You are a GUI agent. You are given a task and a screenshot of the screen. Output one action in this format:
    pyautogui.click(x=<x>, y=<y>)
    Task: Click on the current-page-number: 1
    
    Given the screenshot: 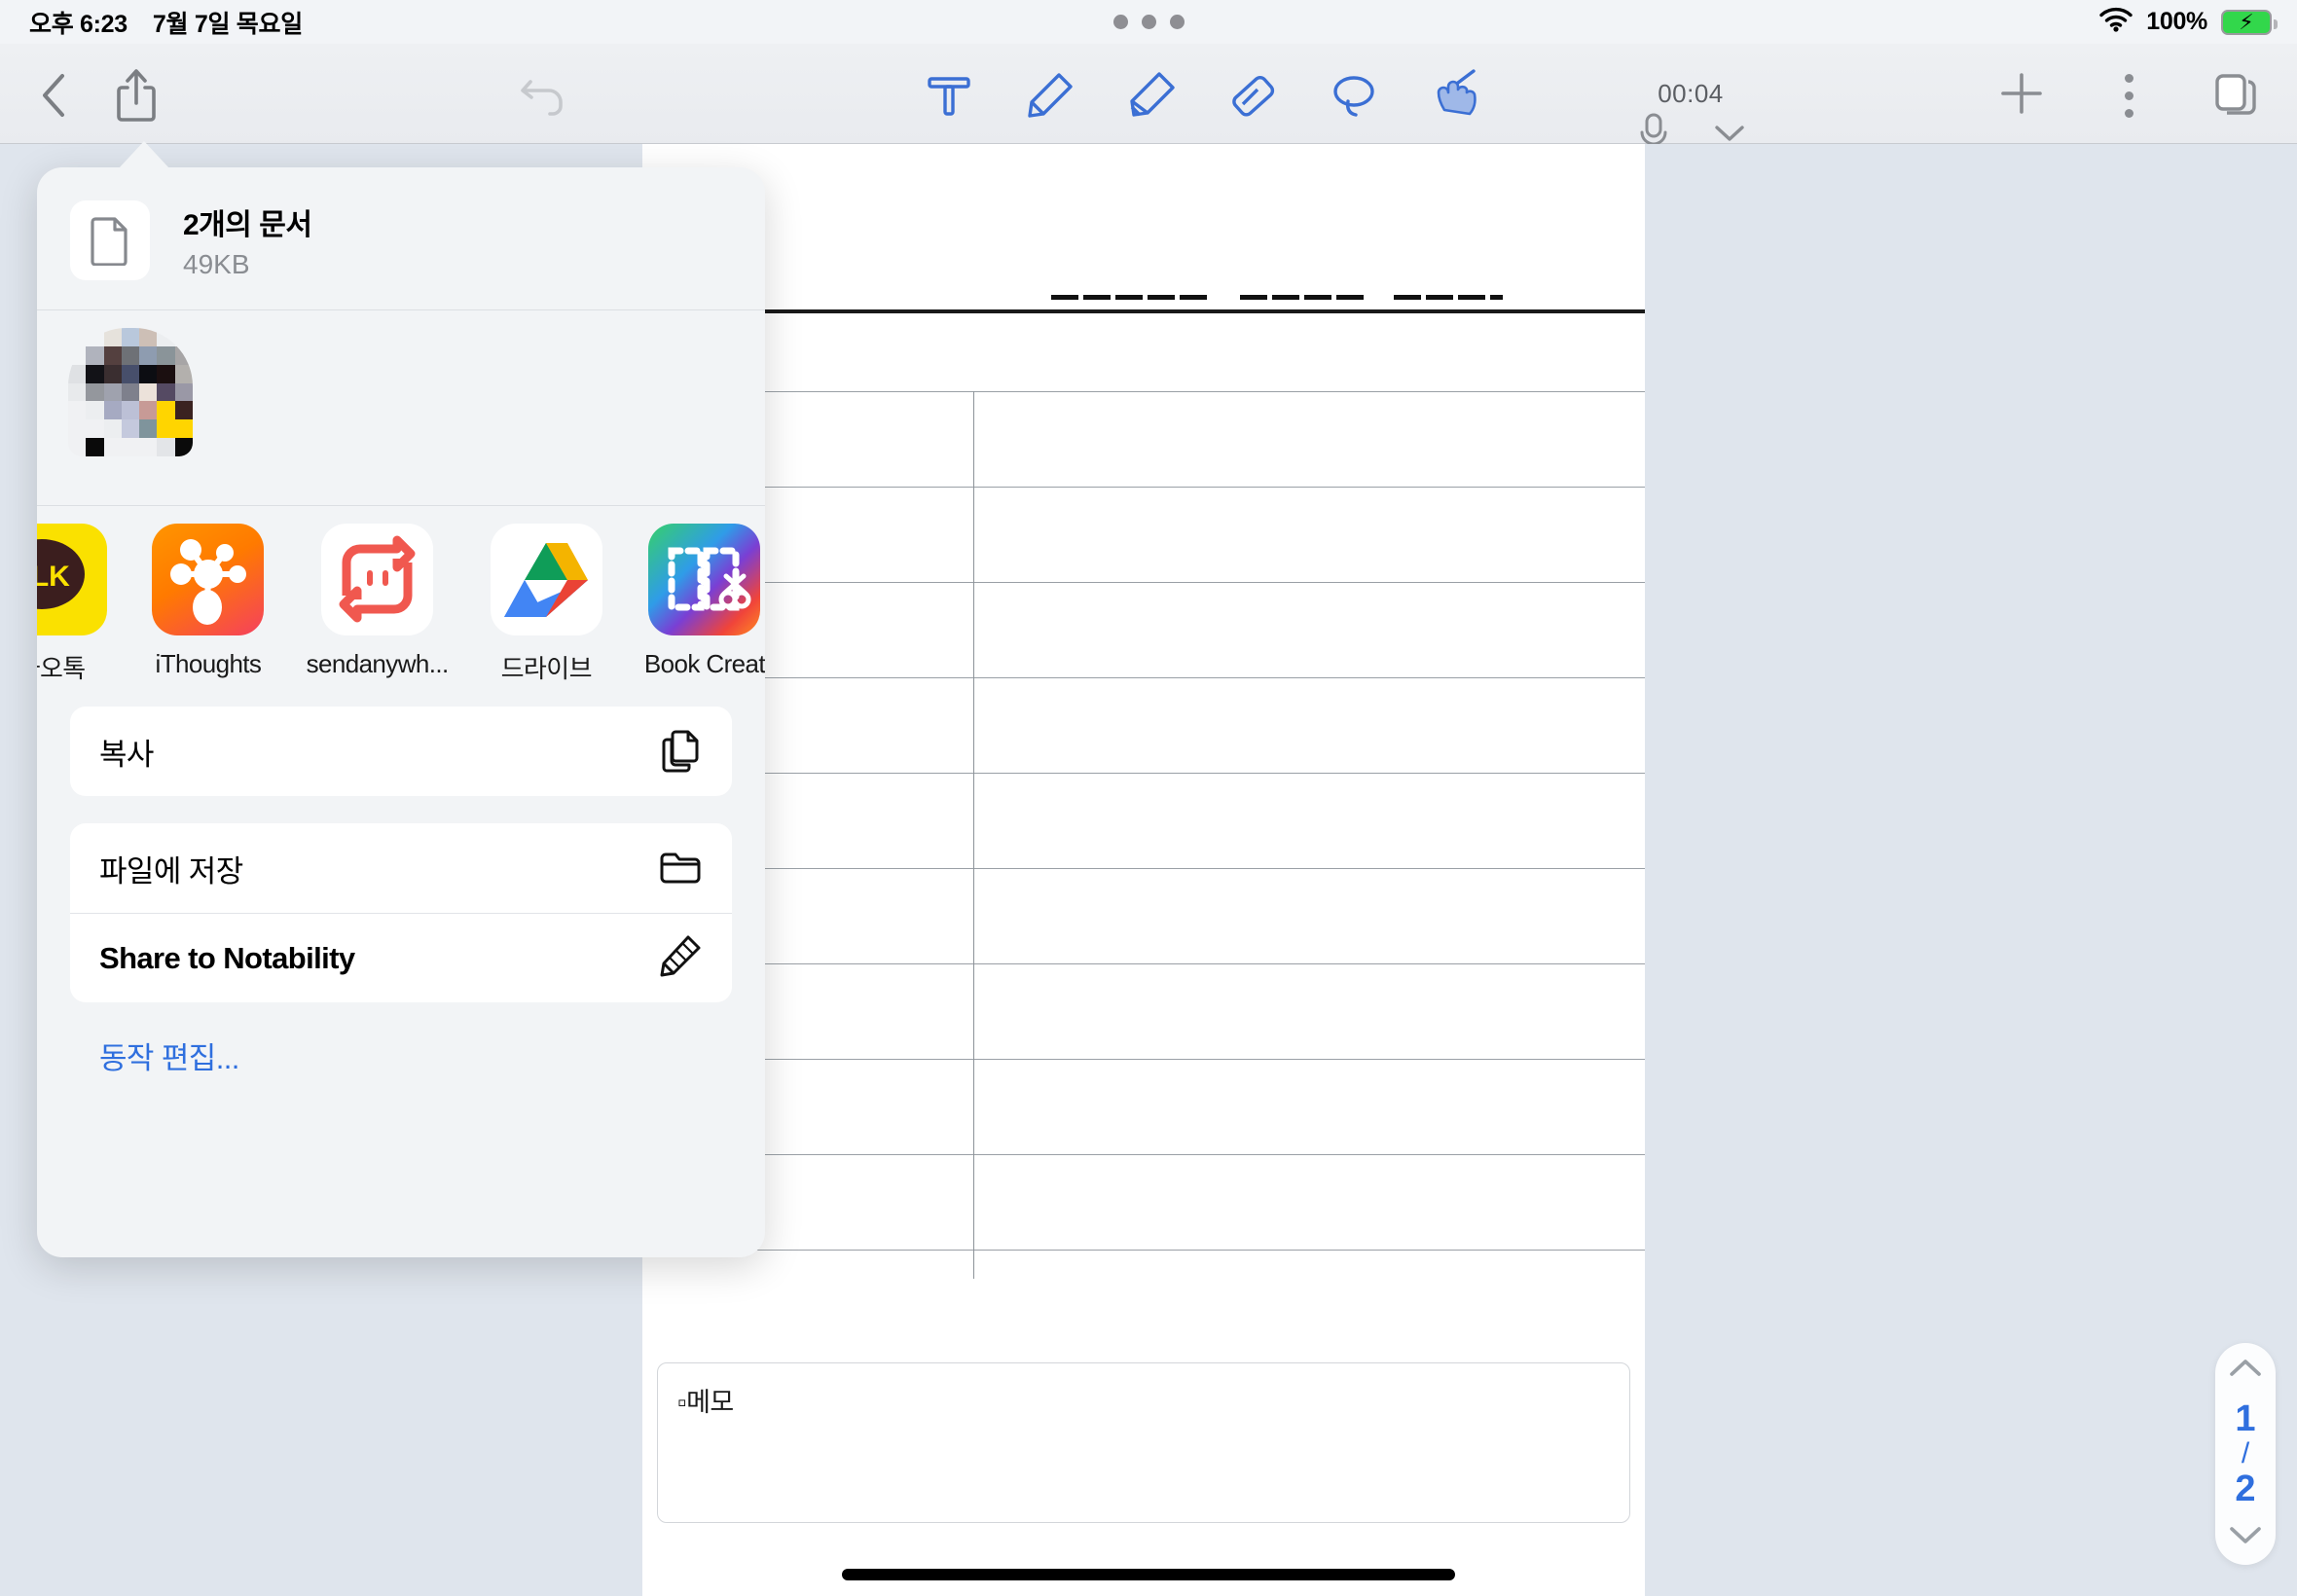 What is the action you would take?
    pyautogui.click(x=2245, y=1418)
    